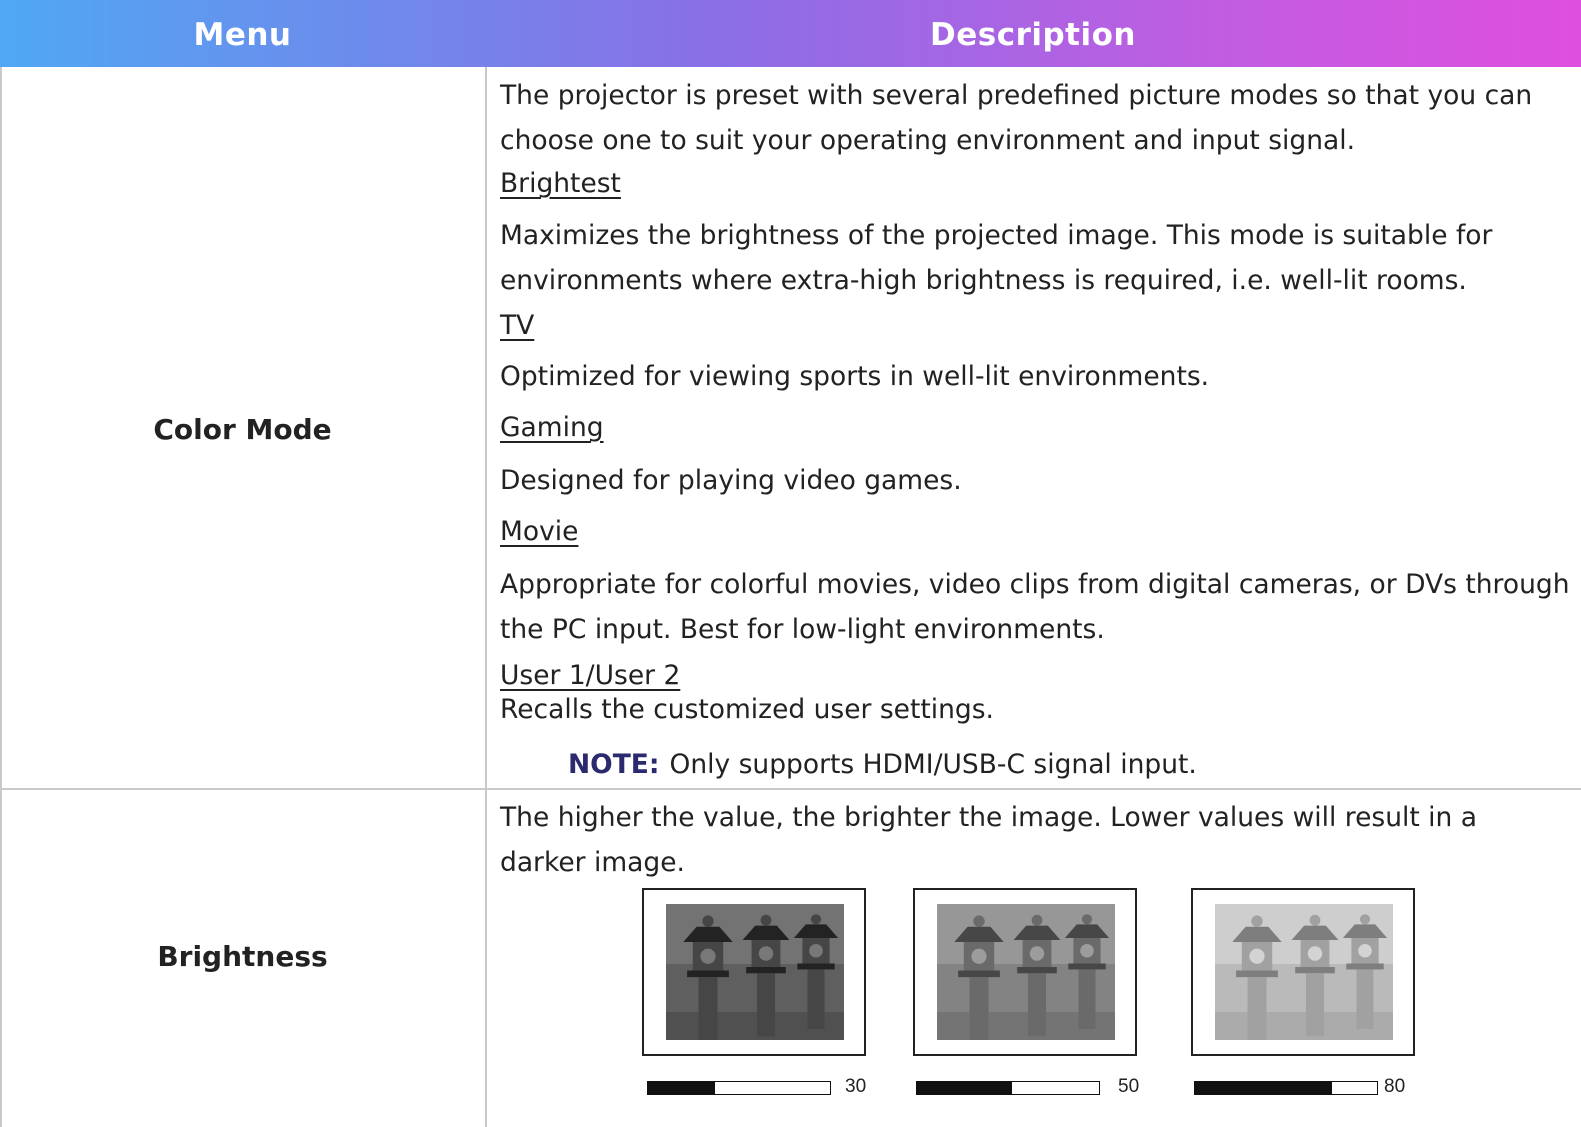 This screenshot has height=1127, width=1581. Describe the element at coordinates (747, 709) in the screenshot. I see `mode-desc-user: Recalls the customized user settings.` at that location.